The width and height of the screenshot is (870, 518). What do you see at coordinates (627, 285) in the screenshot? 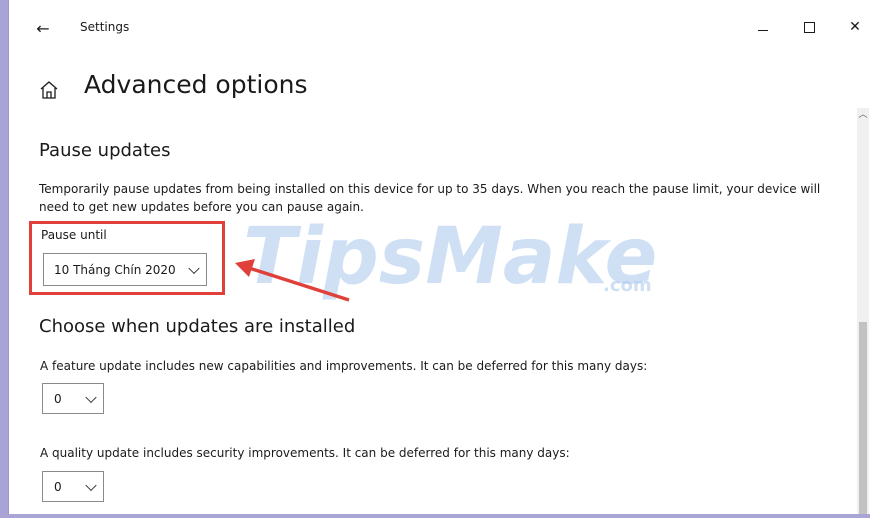
I see `watermark-suffix: .com` at bounding box center [627, 285].